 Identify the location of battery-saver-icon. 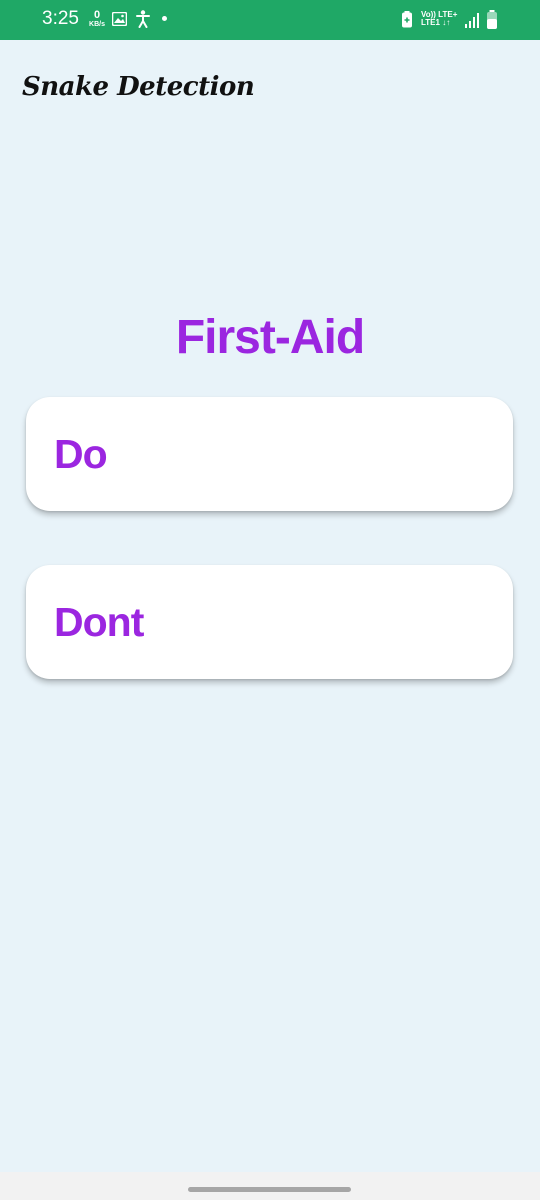
(407, 19).